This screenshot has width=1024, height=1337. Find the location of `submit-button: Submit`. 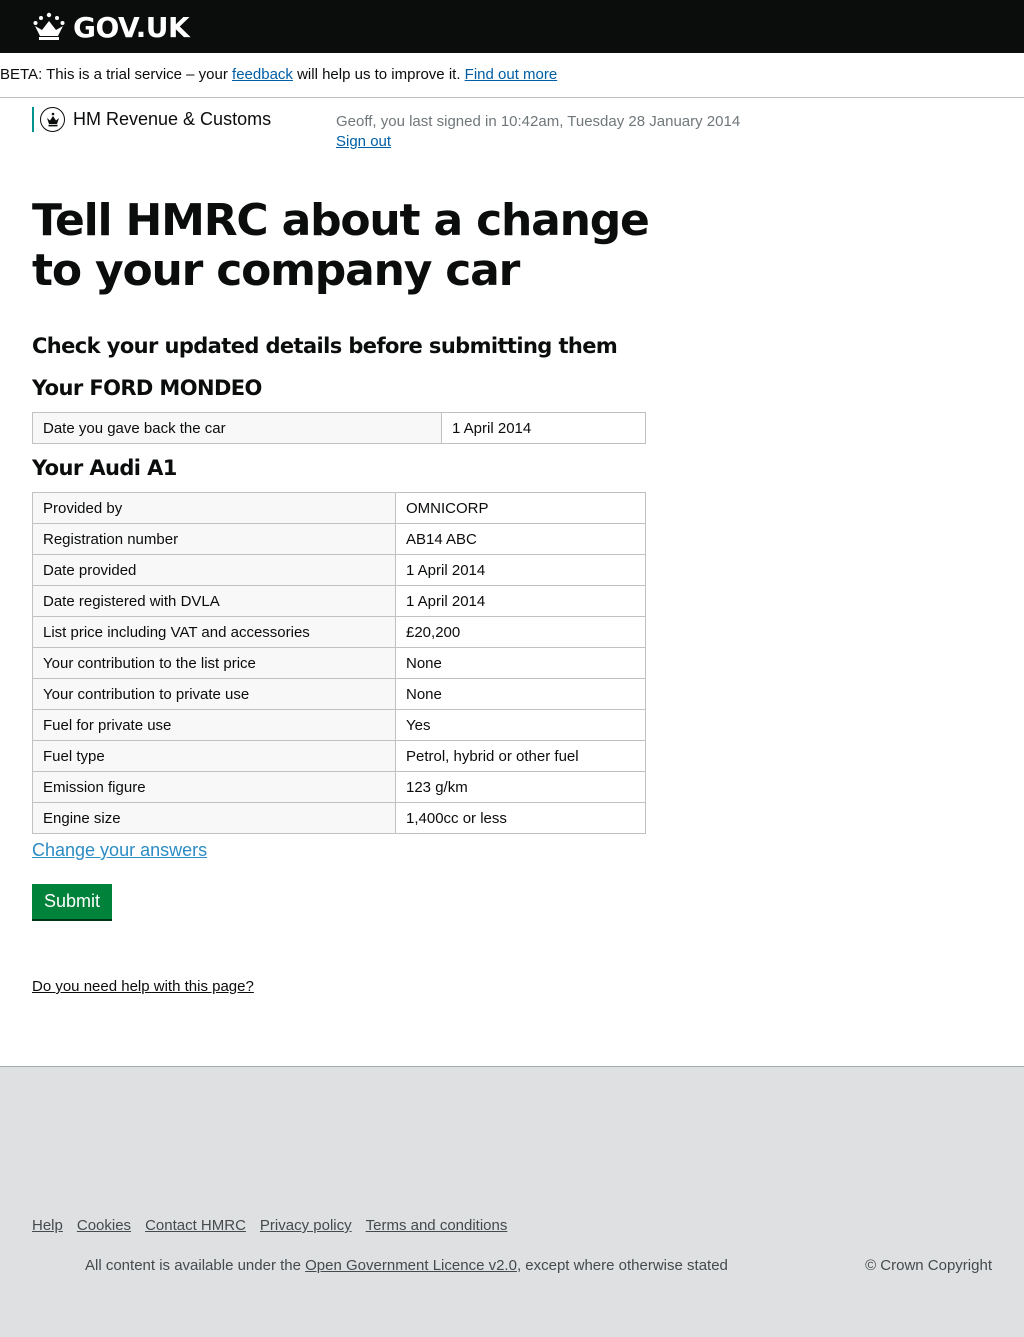

submit-button: Submit is located at coordinates (72, 901).